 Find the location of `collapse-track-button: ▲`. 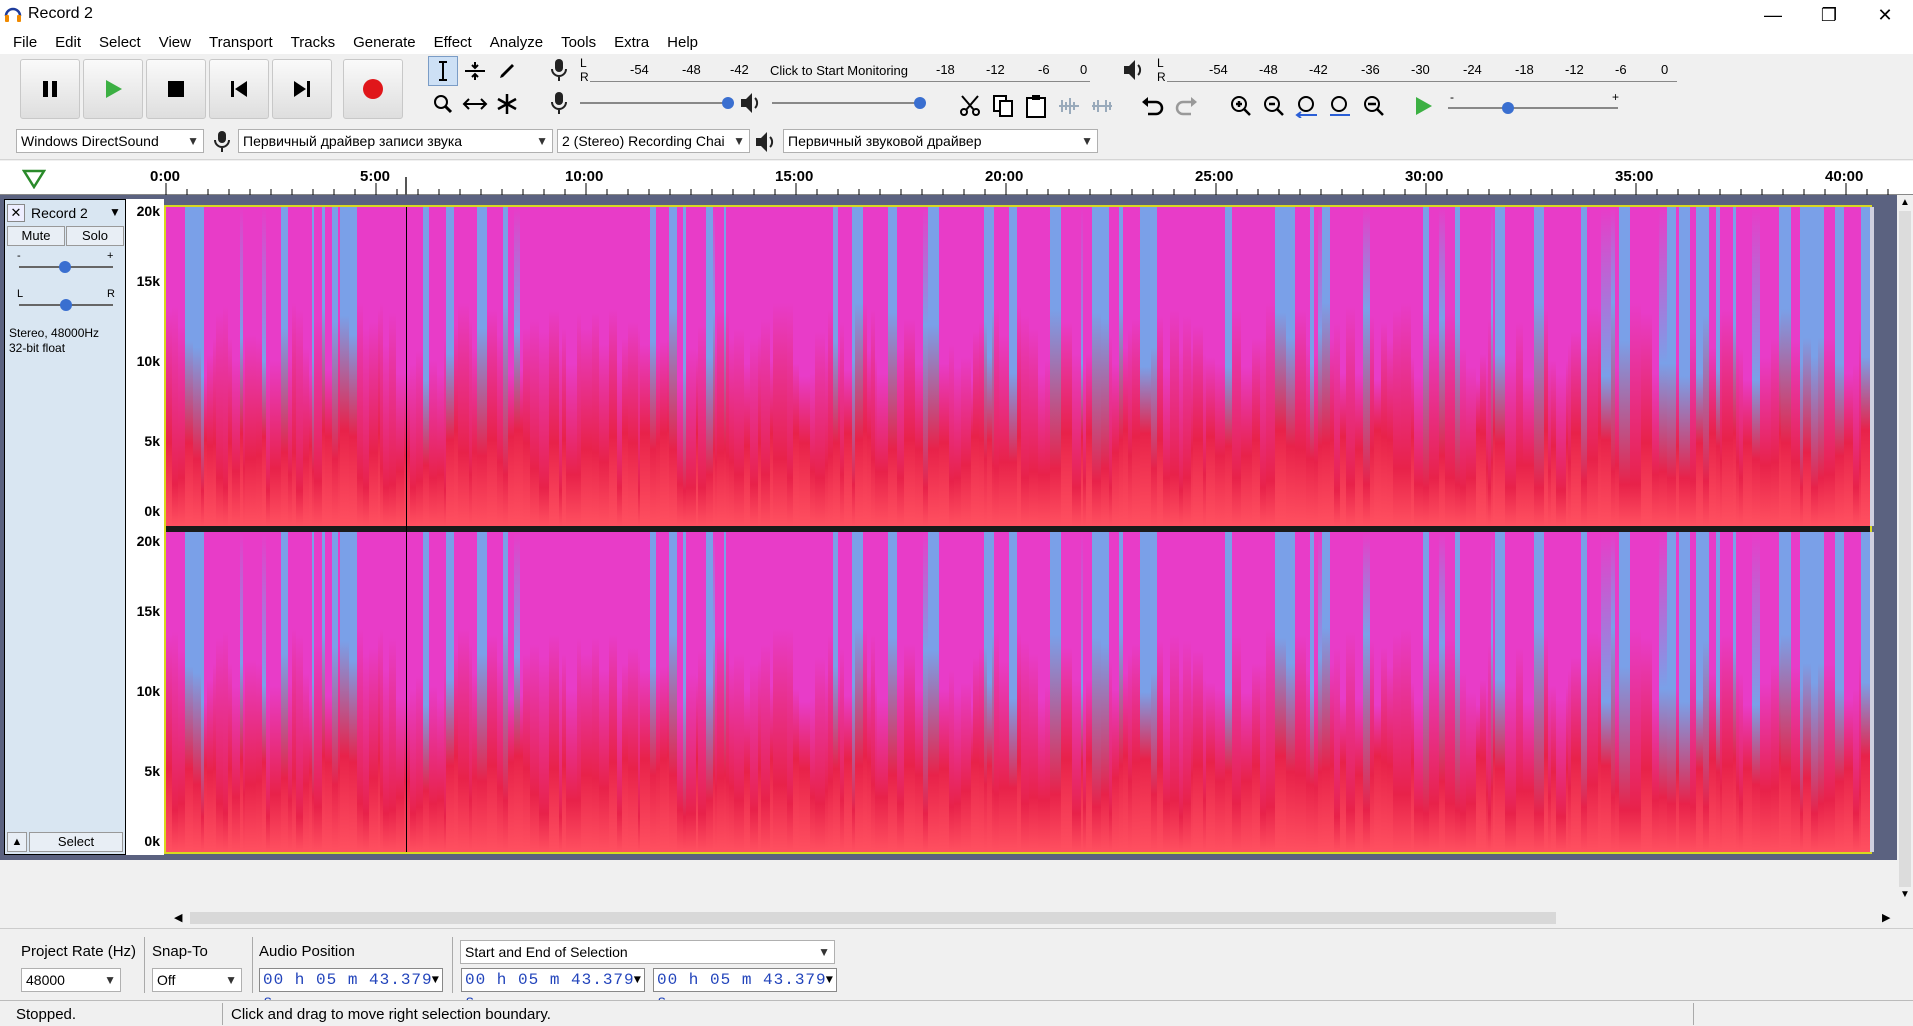

collapse-track-button: ▲ is located at coordinates (17, 842).